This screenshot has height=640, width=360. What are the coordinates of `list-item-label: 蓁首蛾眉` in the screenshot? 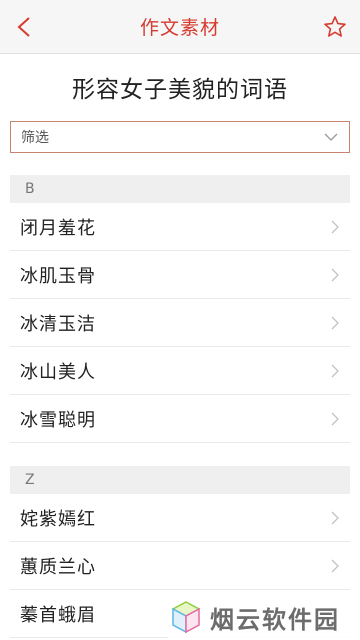 It's located at (58, 615).